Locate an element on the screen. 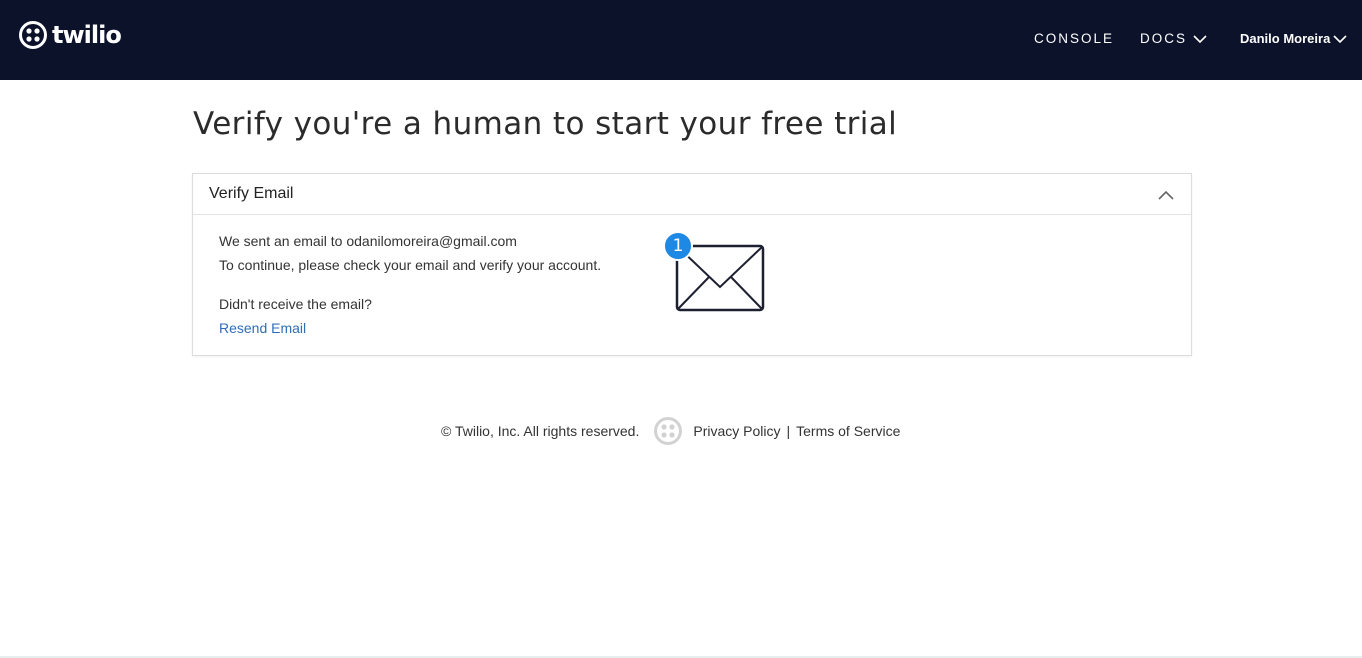 This screenshot has width=1362, height=658. brand-name: twilio is located at coordinates (87, 35).